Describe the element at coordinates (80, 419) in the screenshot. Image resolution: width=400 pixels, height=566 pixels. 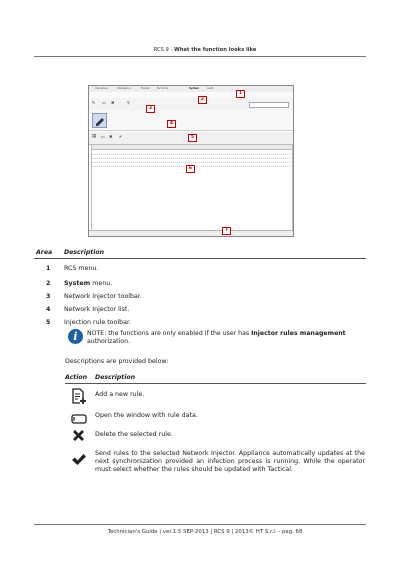
I see `edit-rule-icon` at that location.